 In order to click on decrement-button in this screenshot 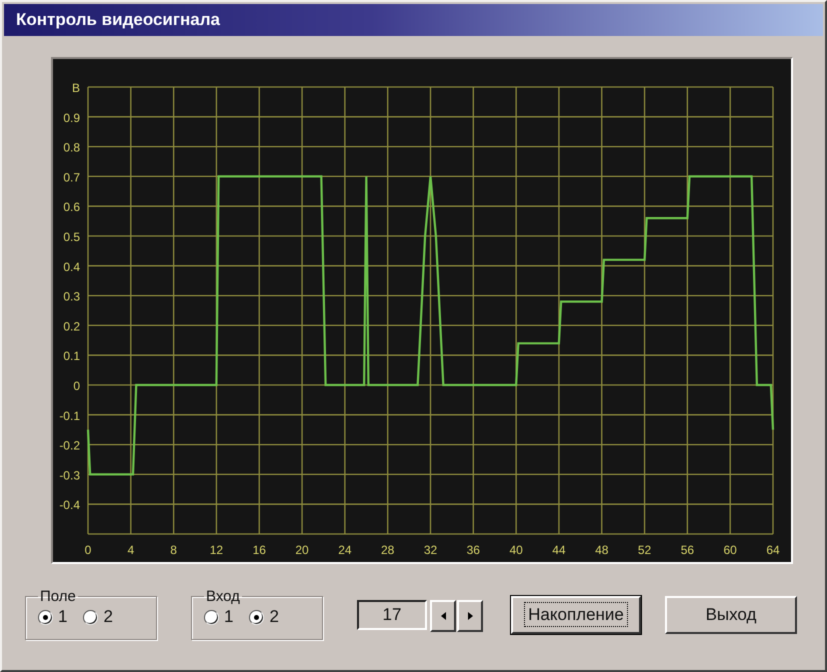, I will do `click(443, 616)`.